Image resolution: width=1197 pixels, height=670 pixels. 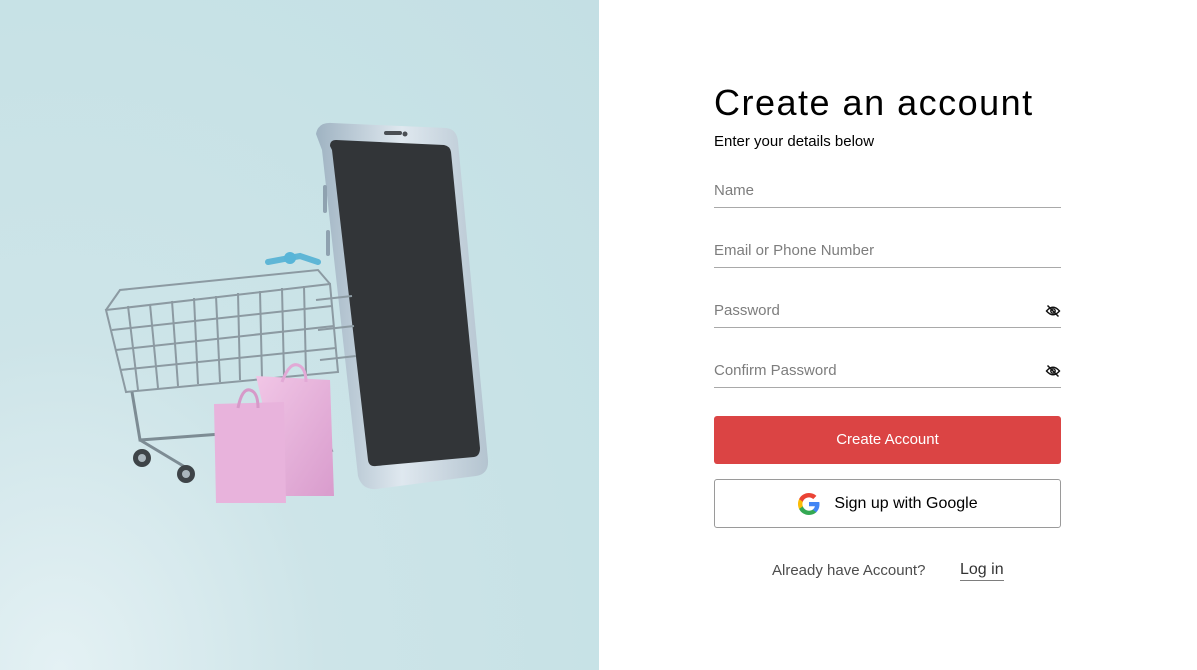 What do you see at coordinates (794, 250) in the screenshot?
I see `email-placeholder: Email or Phone Number` at bounding box center [794, 250].